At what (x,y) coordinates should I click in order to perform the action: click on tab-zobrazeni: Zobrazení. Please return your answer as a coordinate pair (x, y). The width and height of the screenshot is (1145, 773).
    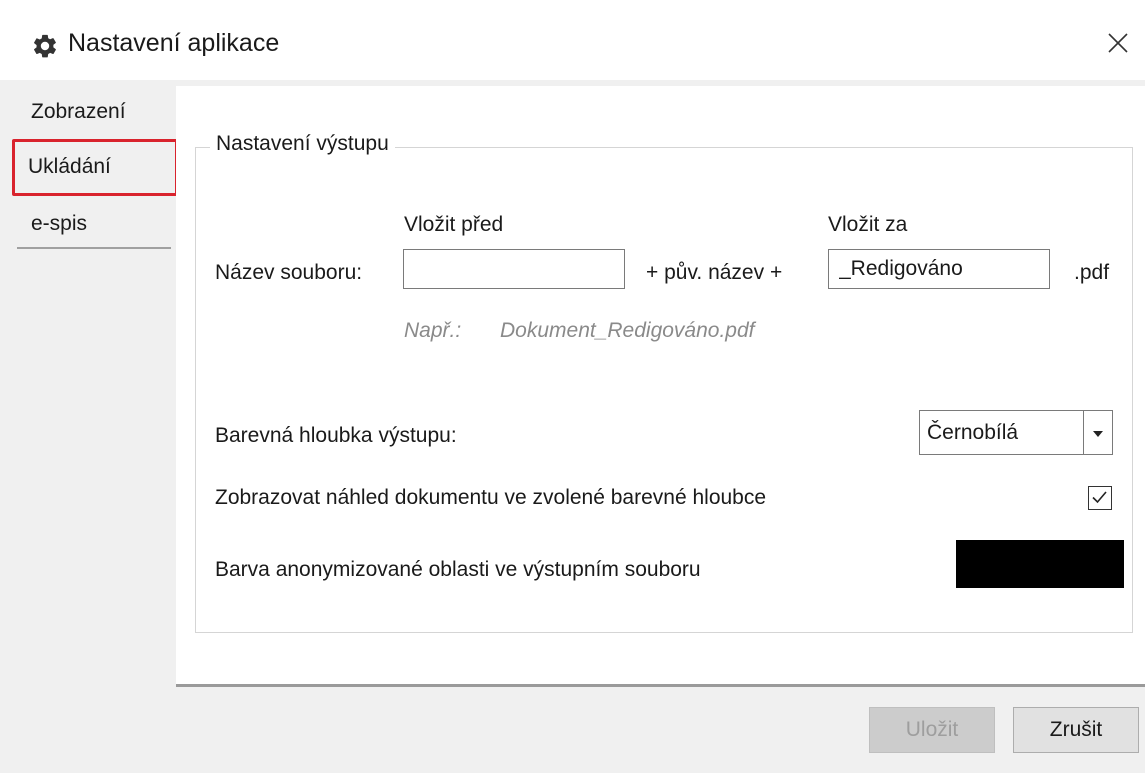
    Looking at the image, I should click on (94, 112).